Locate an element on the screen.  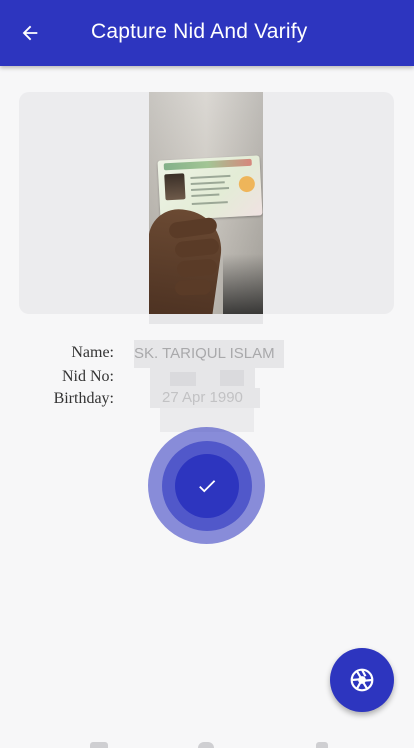
arrow-left-icon is located at coordinates (30, 33).